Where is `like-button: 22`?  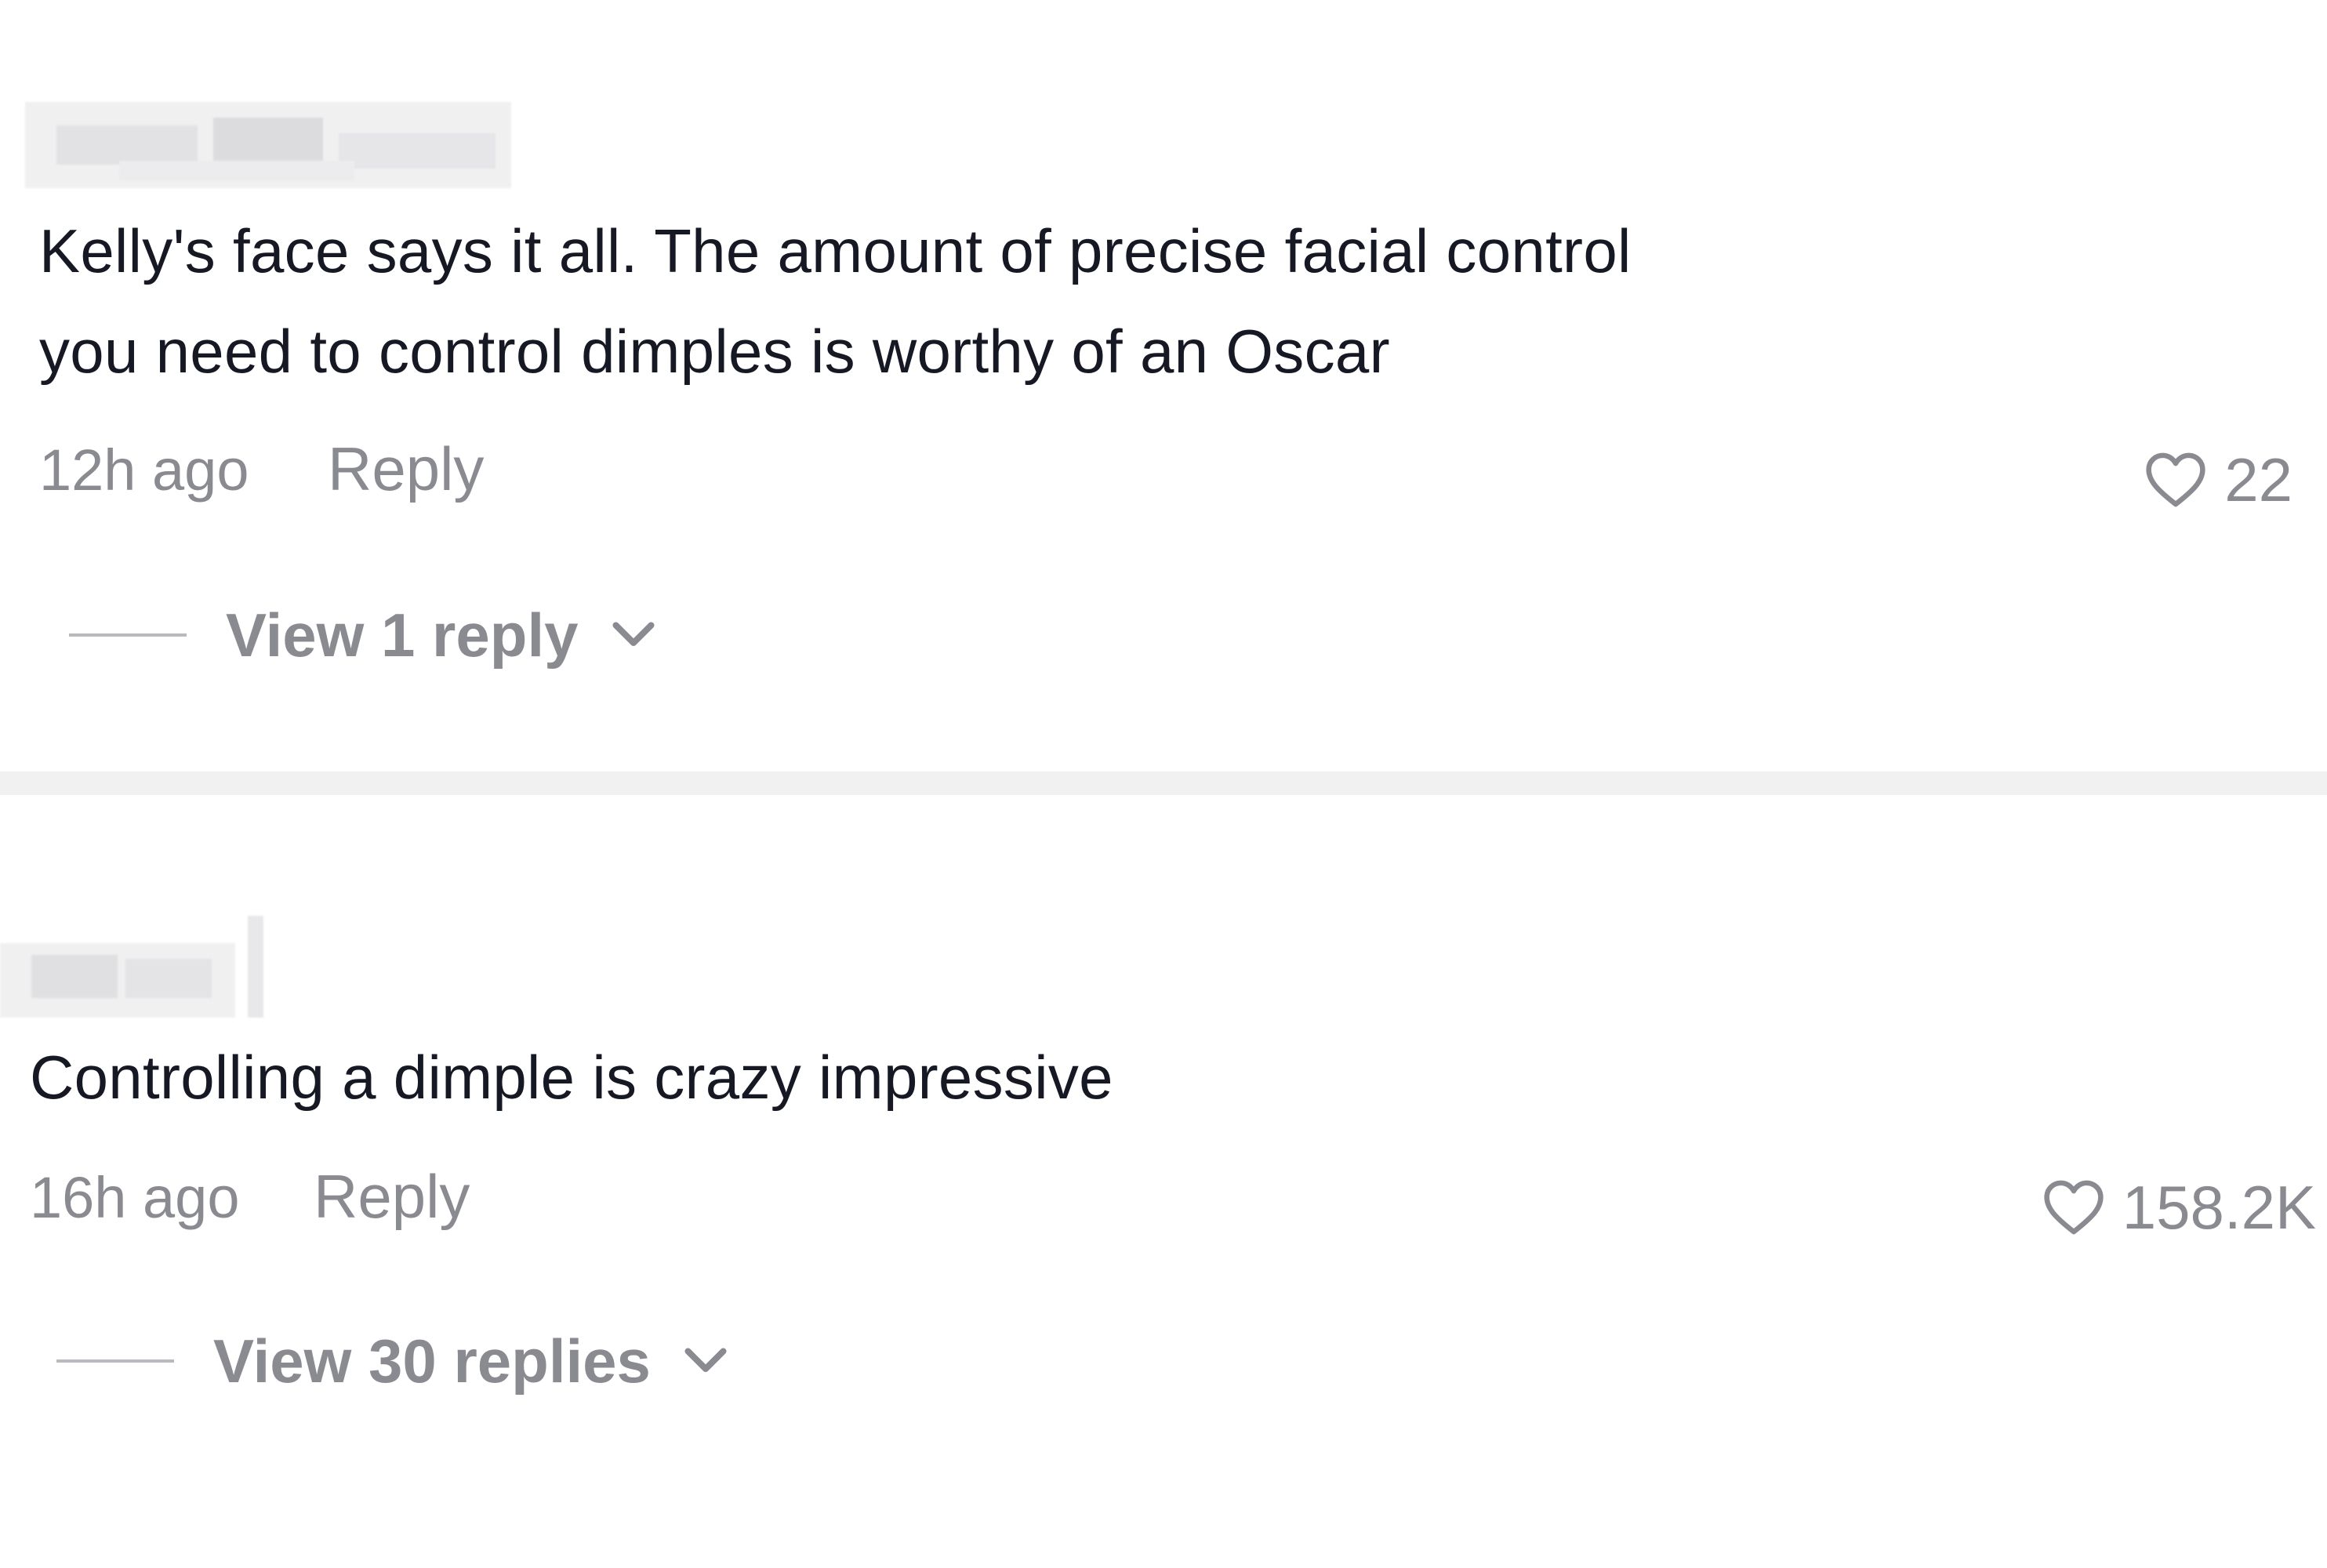
like-button: 22 is located at coordinates (2218, 480).